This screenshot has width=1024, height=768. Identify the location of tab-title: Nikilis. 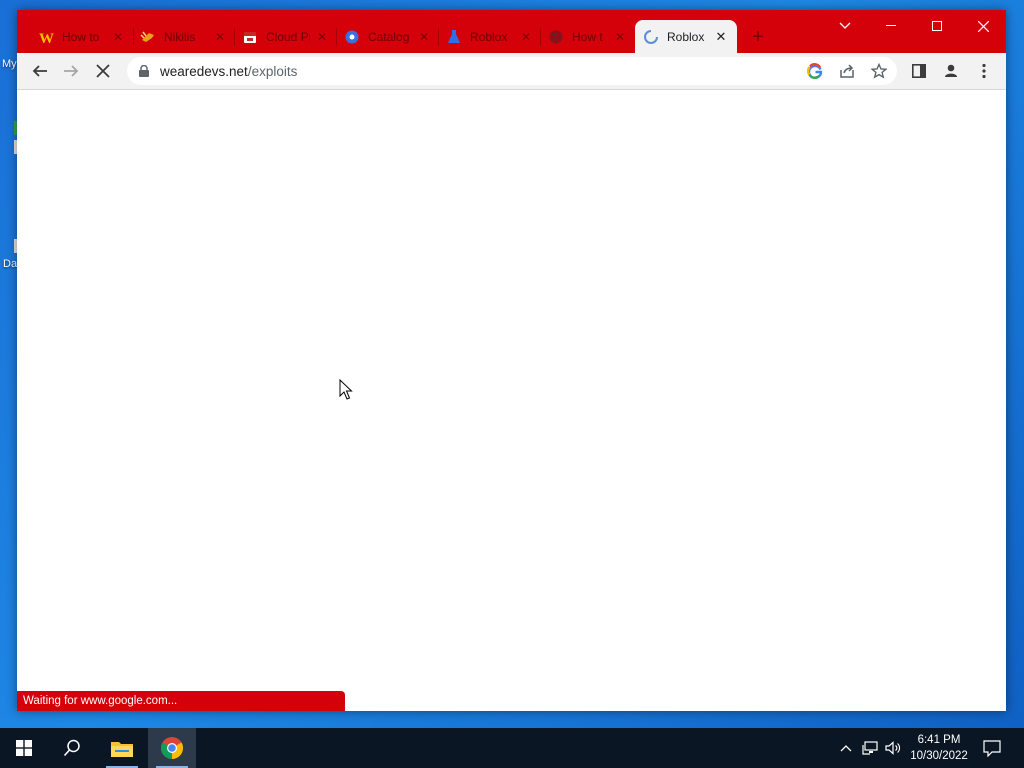
(180, 36).